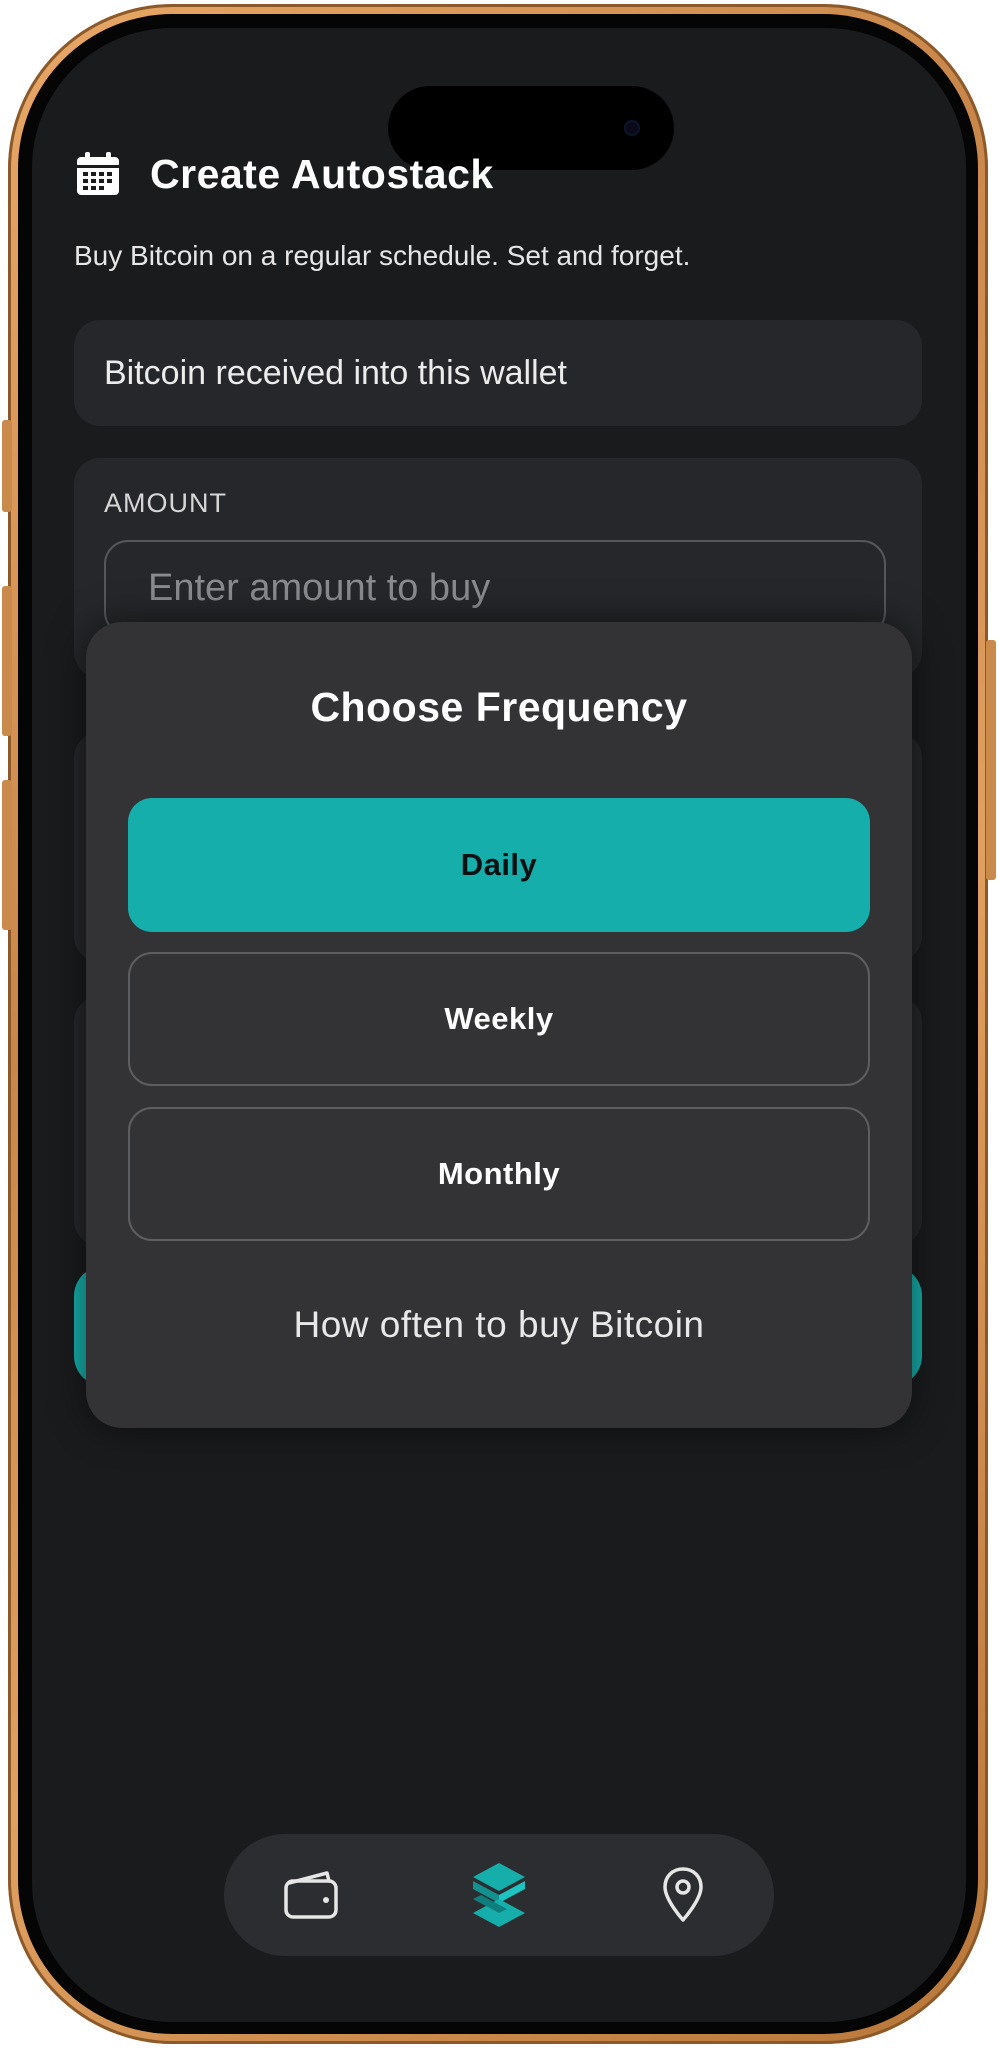 This screenshot has width=998, height=2048. Describe the element at coordinates (991, 760) in the screenshot. I see `power-button` at that location.